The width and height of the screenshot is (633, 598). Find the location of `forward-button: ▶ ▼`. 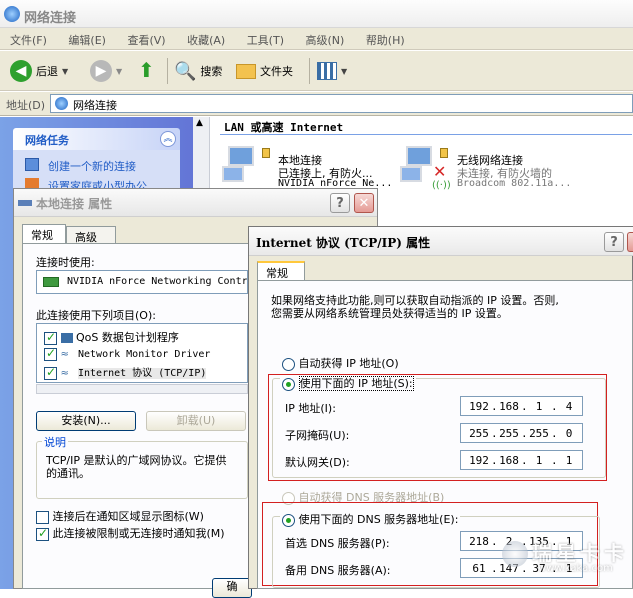

forward-button: ▶ ▼ is located at coordinates (106, 71).